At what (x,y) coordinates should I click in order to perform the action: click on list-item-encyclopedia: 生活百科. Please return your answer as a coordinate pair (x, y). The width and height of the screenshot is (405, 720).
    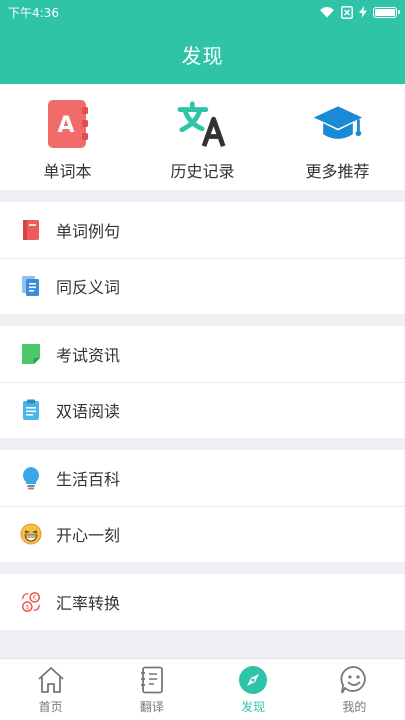
    Looking at the image, I should click on (202, 478).